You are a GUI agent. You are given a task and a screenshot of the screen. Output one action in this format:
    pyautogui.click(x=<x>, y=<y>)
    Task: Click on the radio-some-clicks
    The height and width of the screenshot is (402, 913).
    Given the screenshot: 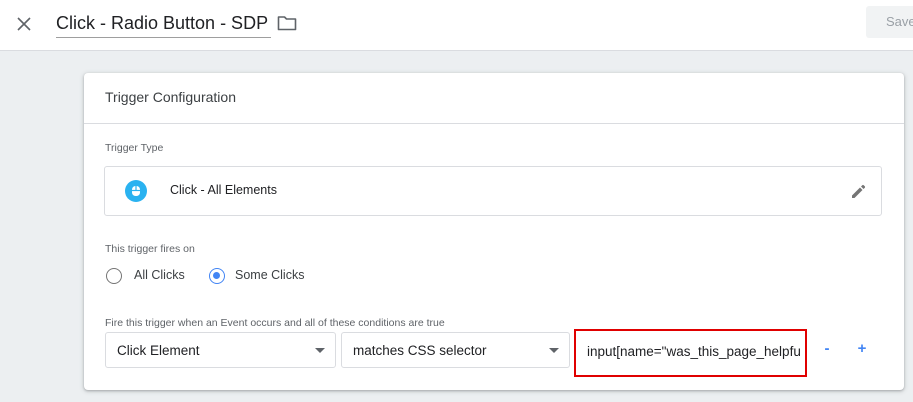 What is the action you would take?
    pyautogui.click(x=217, y=276)
    